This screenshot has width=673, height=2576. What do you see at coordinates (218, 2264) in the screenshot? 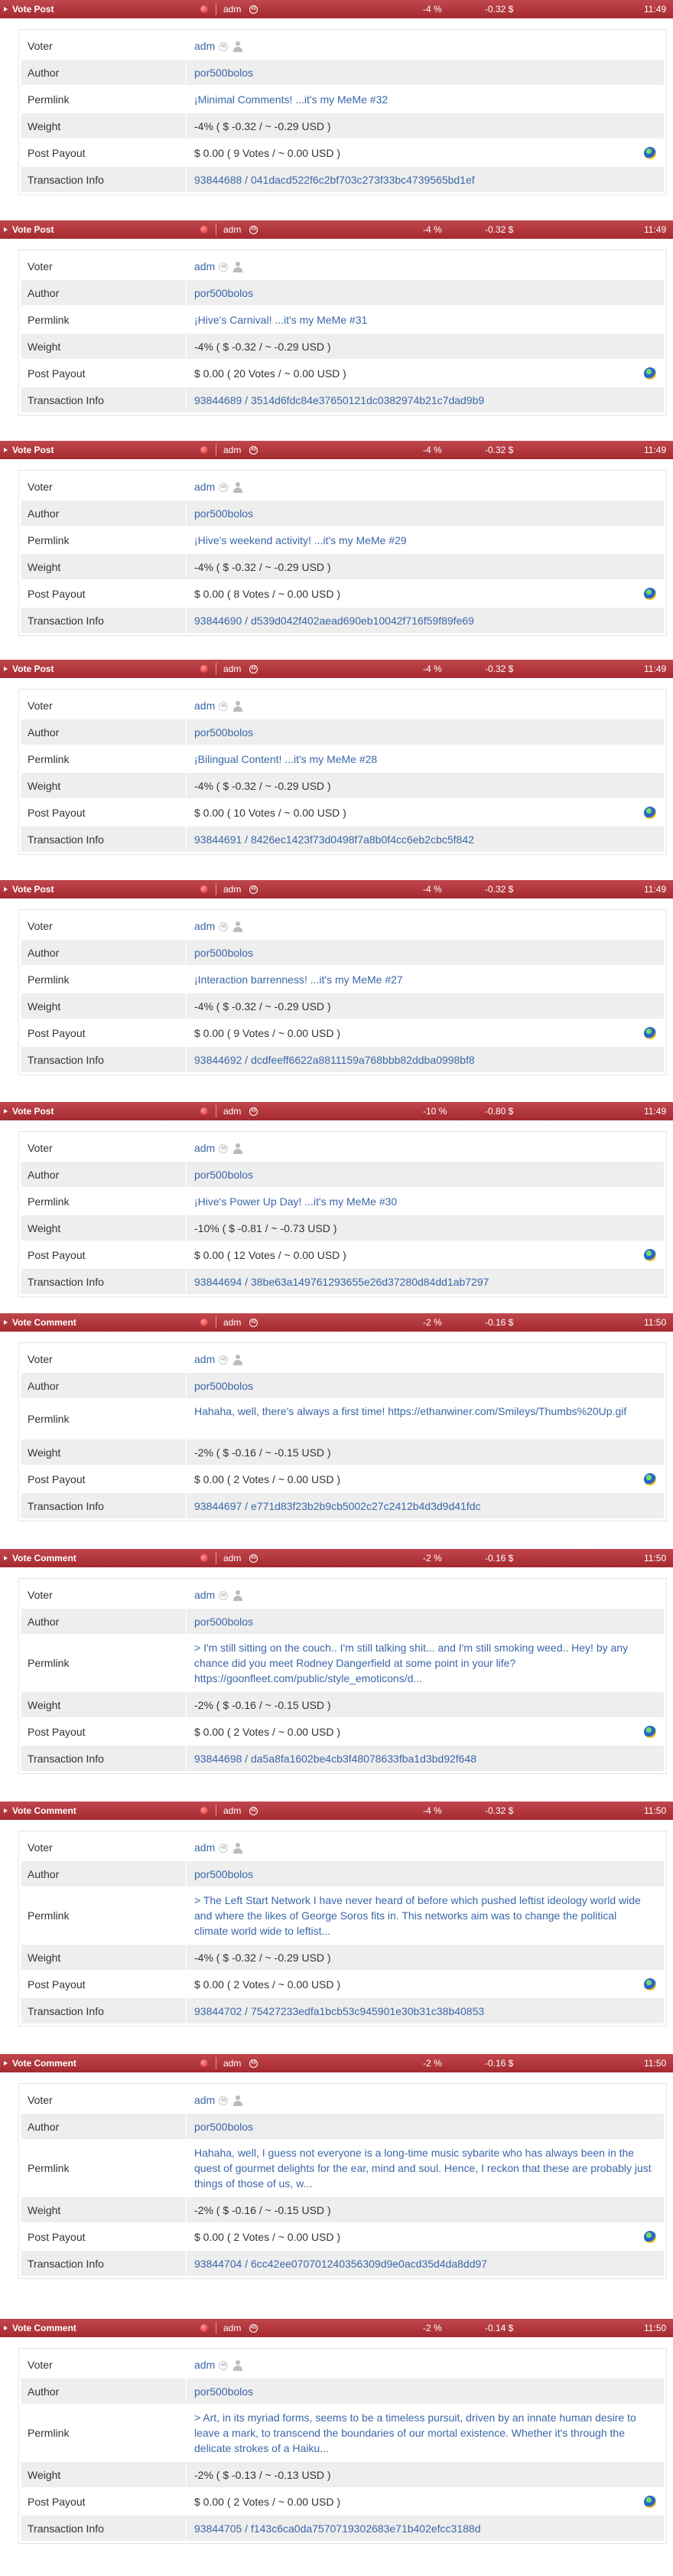
I see `transaction-id-link: 93844704` at bounding box center [218, 2264].